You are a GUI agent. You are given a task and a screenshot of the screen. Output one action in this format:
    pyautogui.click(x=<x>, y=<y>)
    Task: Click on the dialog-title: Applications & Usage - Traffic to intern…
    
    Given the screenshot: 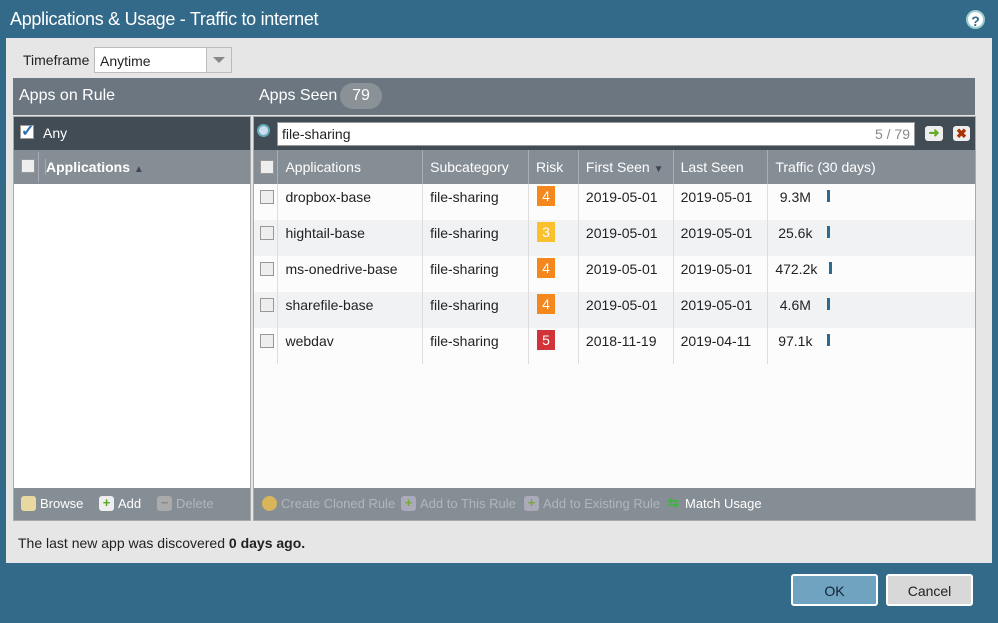 What is the action you would take?
    pyautogui.click(x=164, y=19)
    